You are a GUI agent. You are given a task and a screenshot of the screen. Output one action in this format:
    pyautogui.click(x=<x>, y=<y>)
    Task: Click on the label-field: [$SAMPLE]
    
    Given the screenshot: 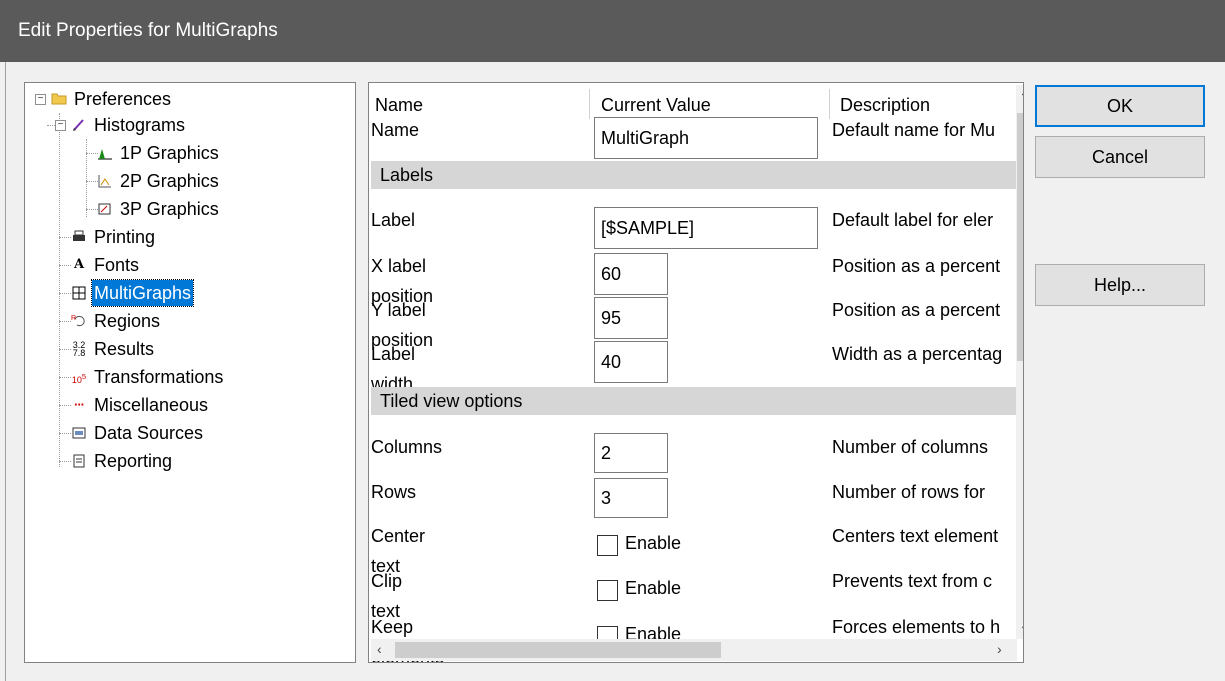 What is the action you would take?
    pyautogui.click(x=706, y=228)
    